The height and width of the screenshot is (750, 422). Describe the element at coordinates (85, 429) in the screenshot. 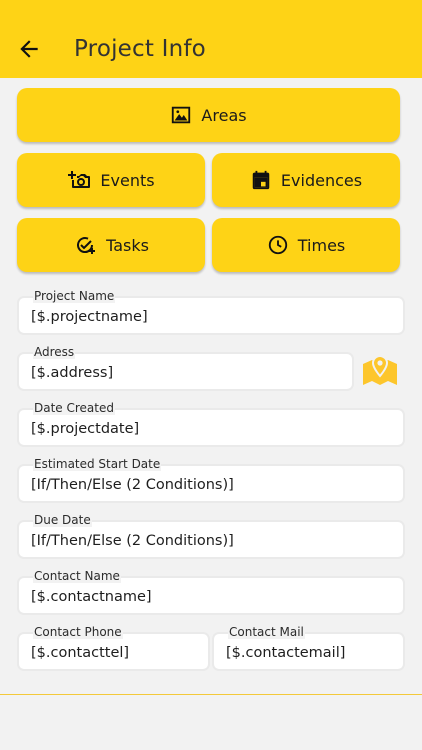

I see `date-created-value: [$.projectdate]` at that location.